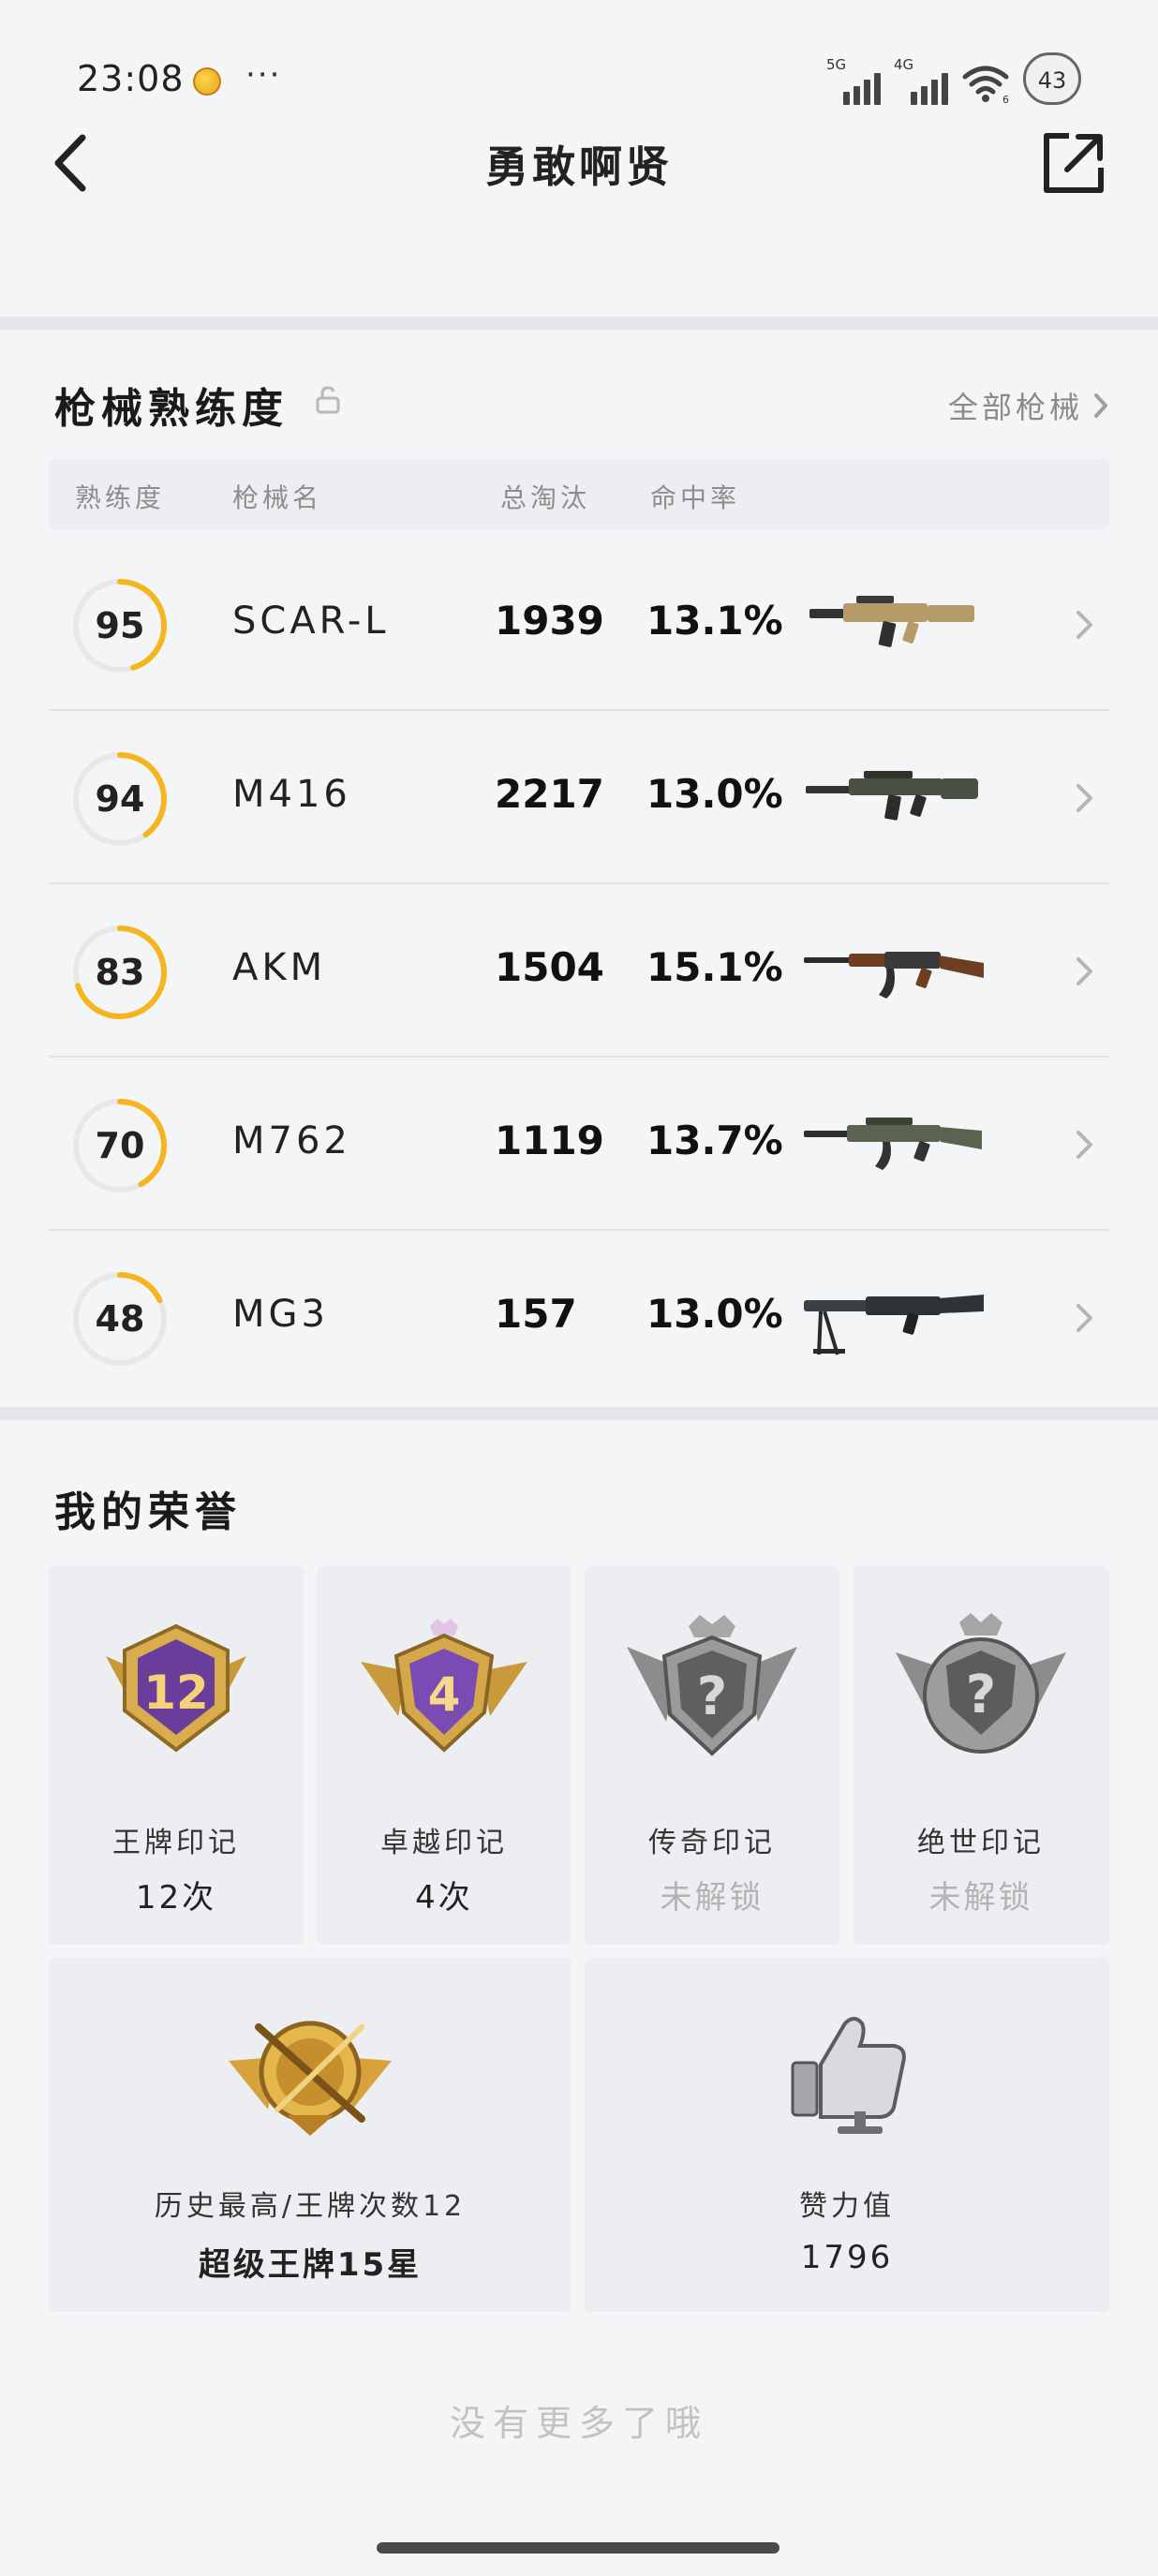 The height and width of the screenshot is (2576, 1158). Describe the element at coordinates (986, 85) in the screenshot. I see `wifi-icon: 6` at that location.